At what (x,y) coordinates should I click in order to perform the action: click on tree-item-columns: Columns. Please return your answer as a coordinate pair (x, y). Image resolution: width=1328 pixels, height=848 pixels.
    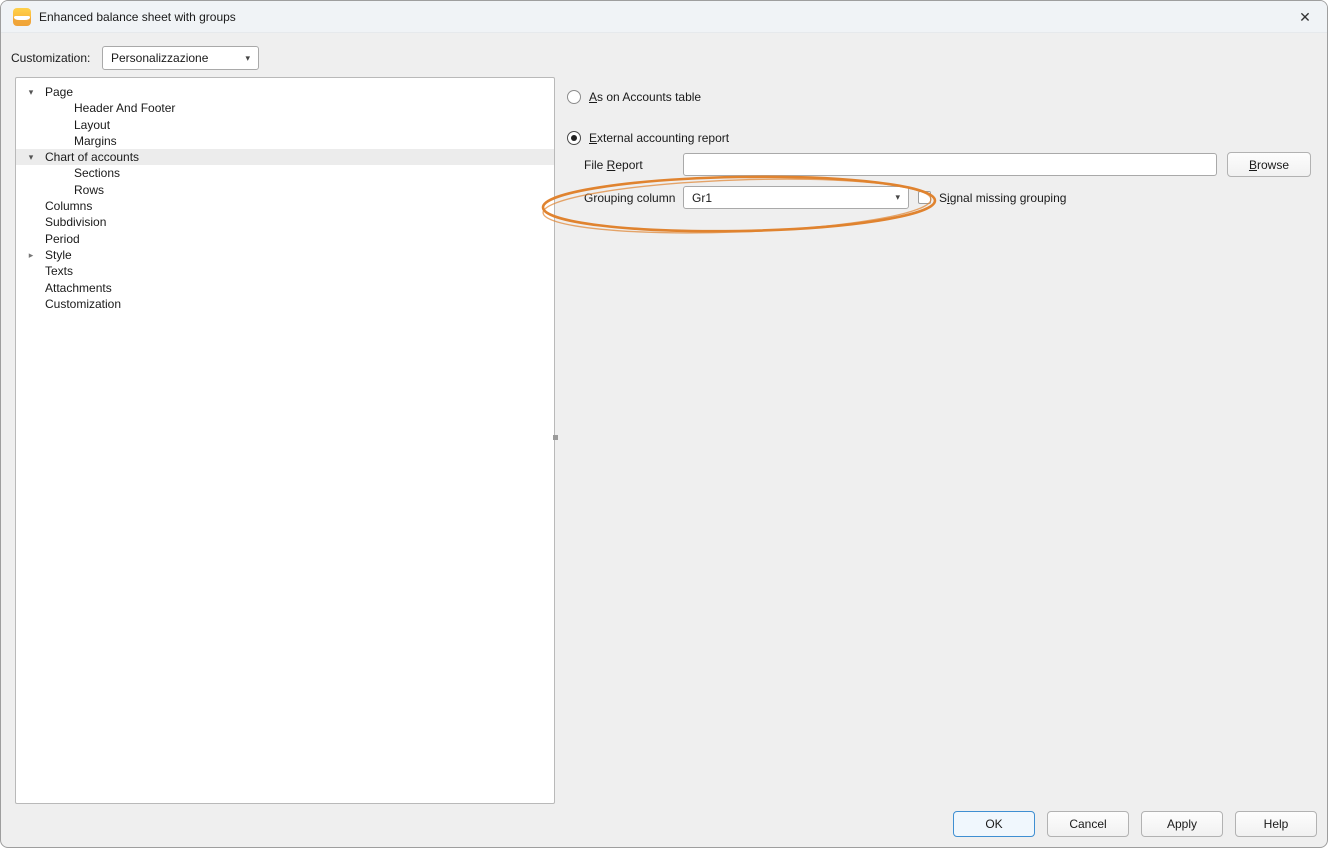
    Looking at the image, I should click on (285, 206).